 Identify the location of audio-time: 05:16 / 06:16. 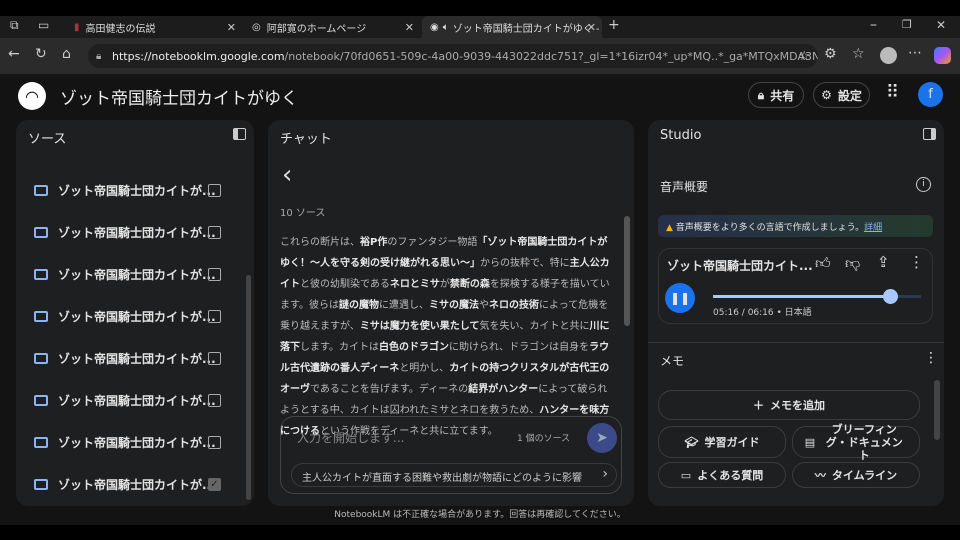
(743, 313).